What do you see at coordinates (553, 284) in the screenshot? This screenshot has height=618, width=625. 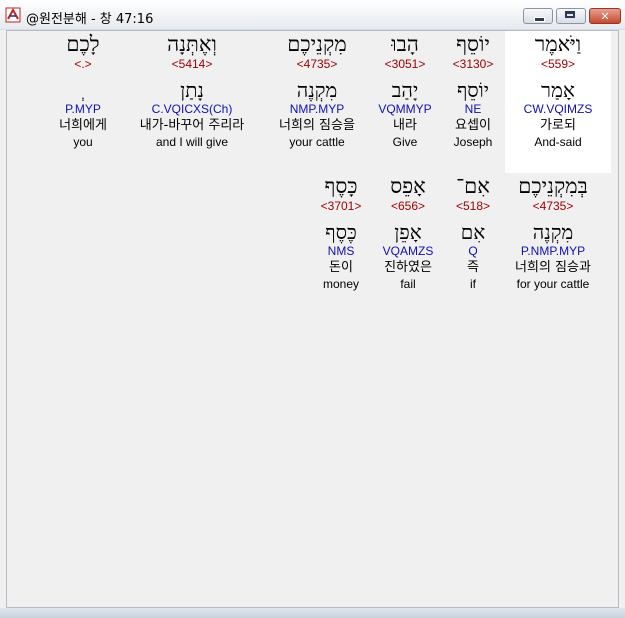 I see `english-gloss: for your cattle` at bounding box center [553, 284].